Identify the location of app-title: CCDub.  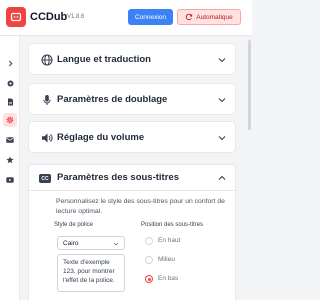
(49, 17).